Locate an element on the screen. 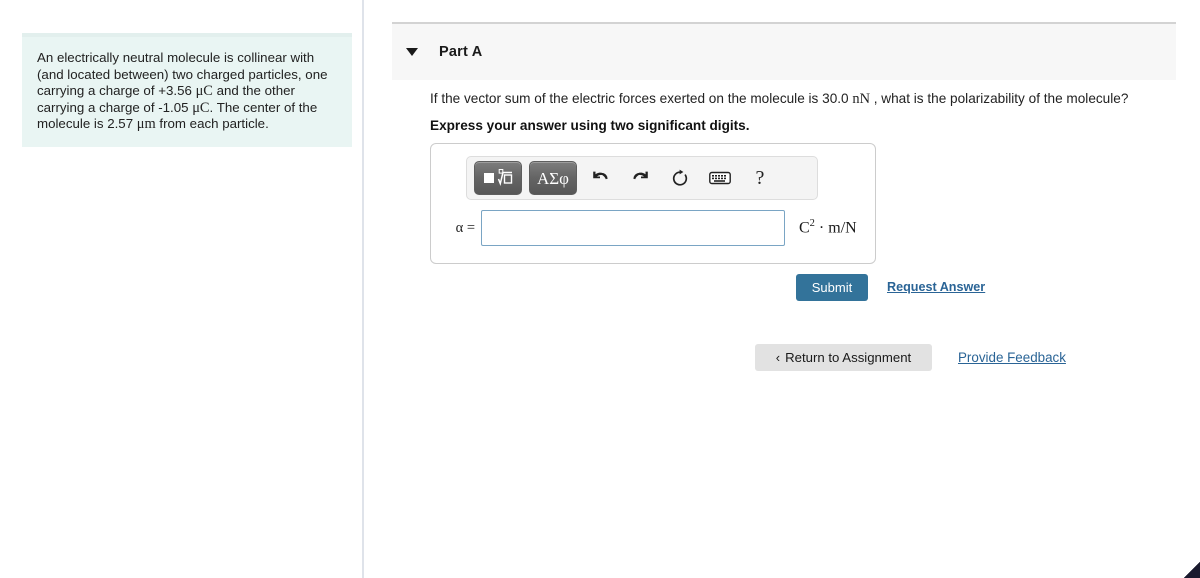  chevron-left-icon: ‹ is located at coordinates (778, 357).